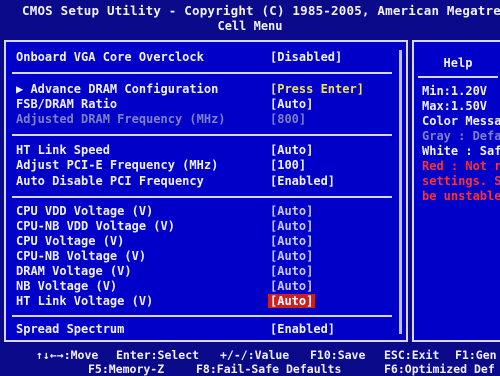 Image resolution: width=500 pixels, height=376 pixels. I want to click on setting-label: Onboard VGA Core Overclock, so click(110, 57).